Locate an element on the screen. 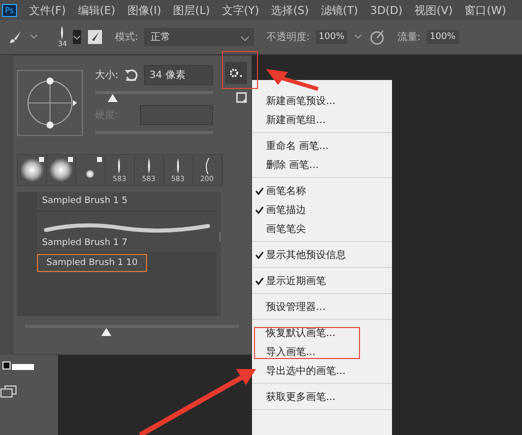 Image resolution: width=522 pixels, height=435 pixels. menu-item: 画笔描边 is located at coordinates (322, 209).